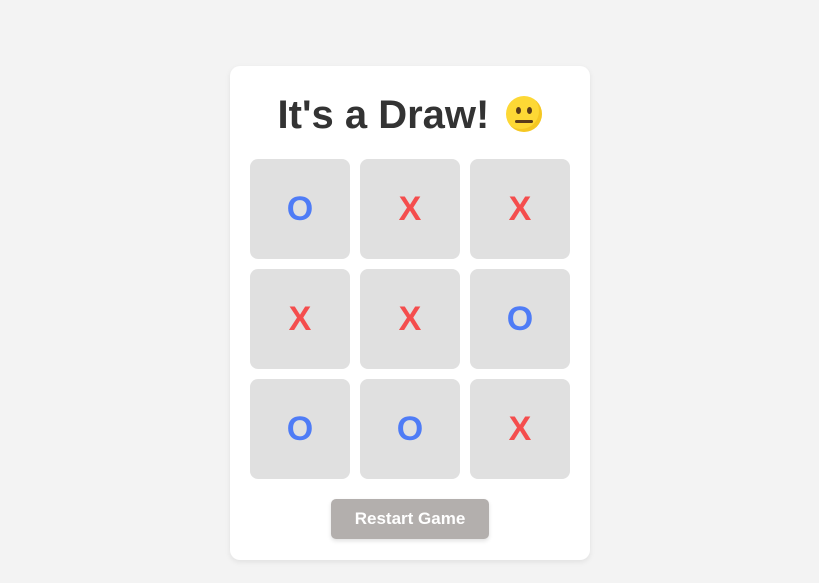 The image size is (819, 583). I want to click on board-cell-3: X, so click(520, 209).